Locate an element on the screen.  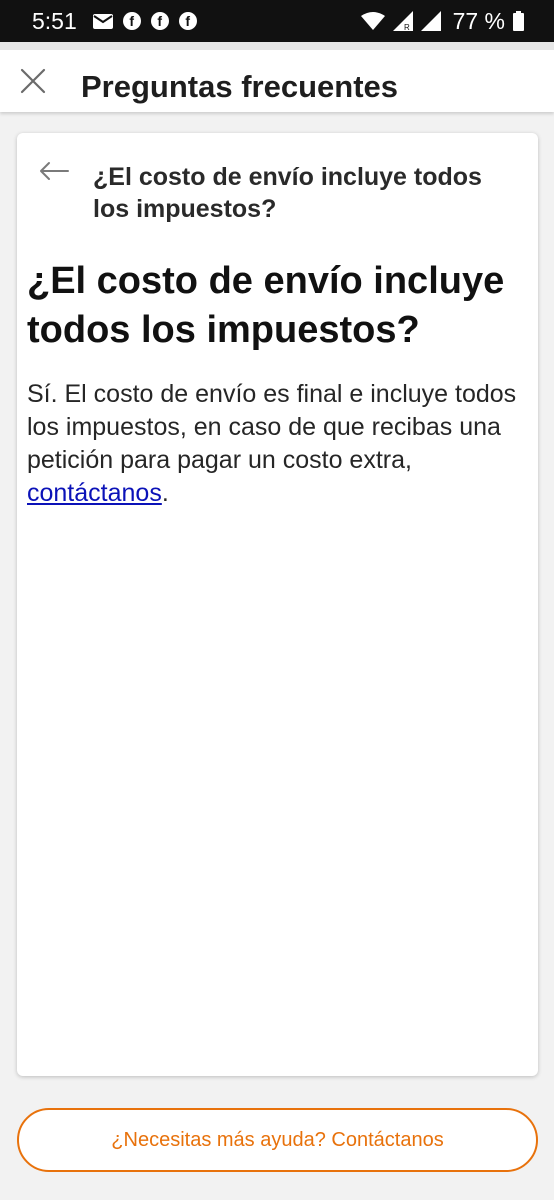
clock: 5:51 is located at coordinates (54, 20).